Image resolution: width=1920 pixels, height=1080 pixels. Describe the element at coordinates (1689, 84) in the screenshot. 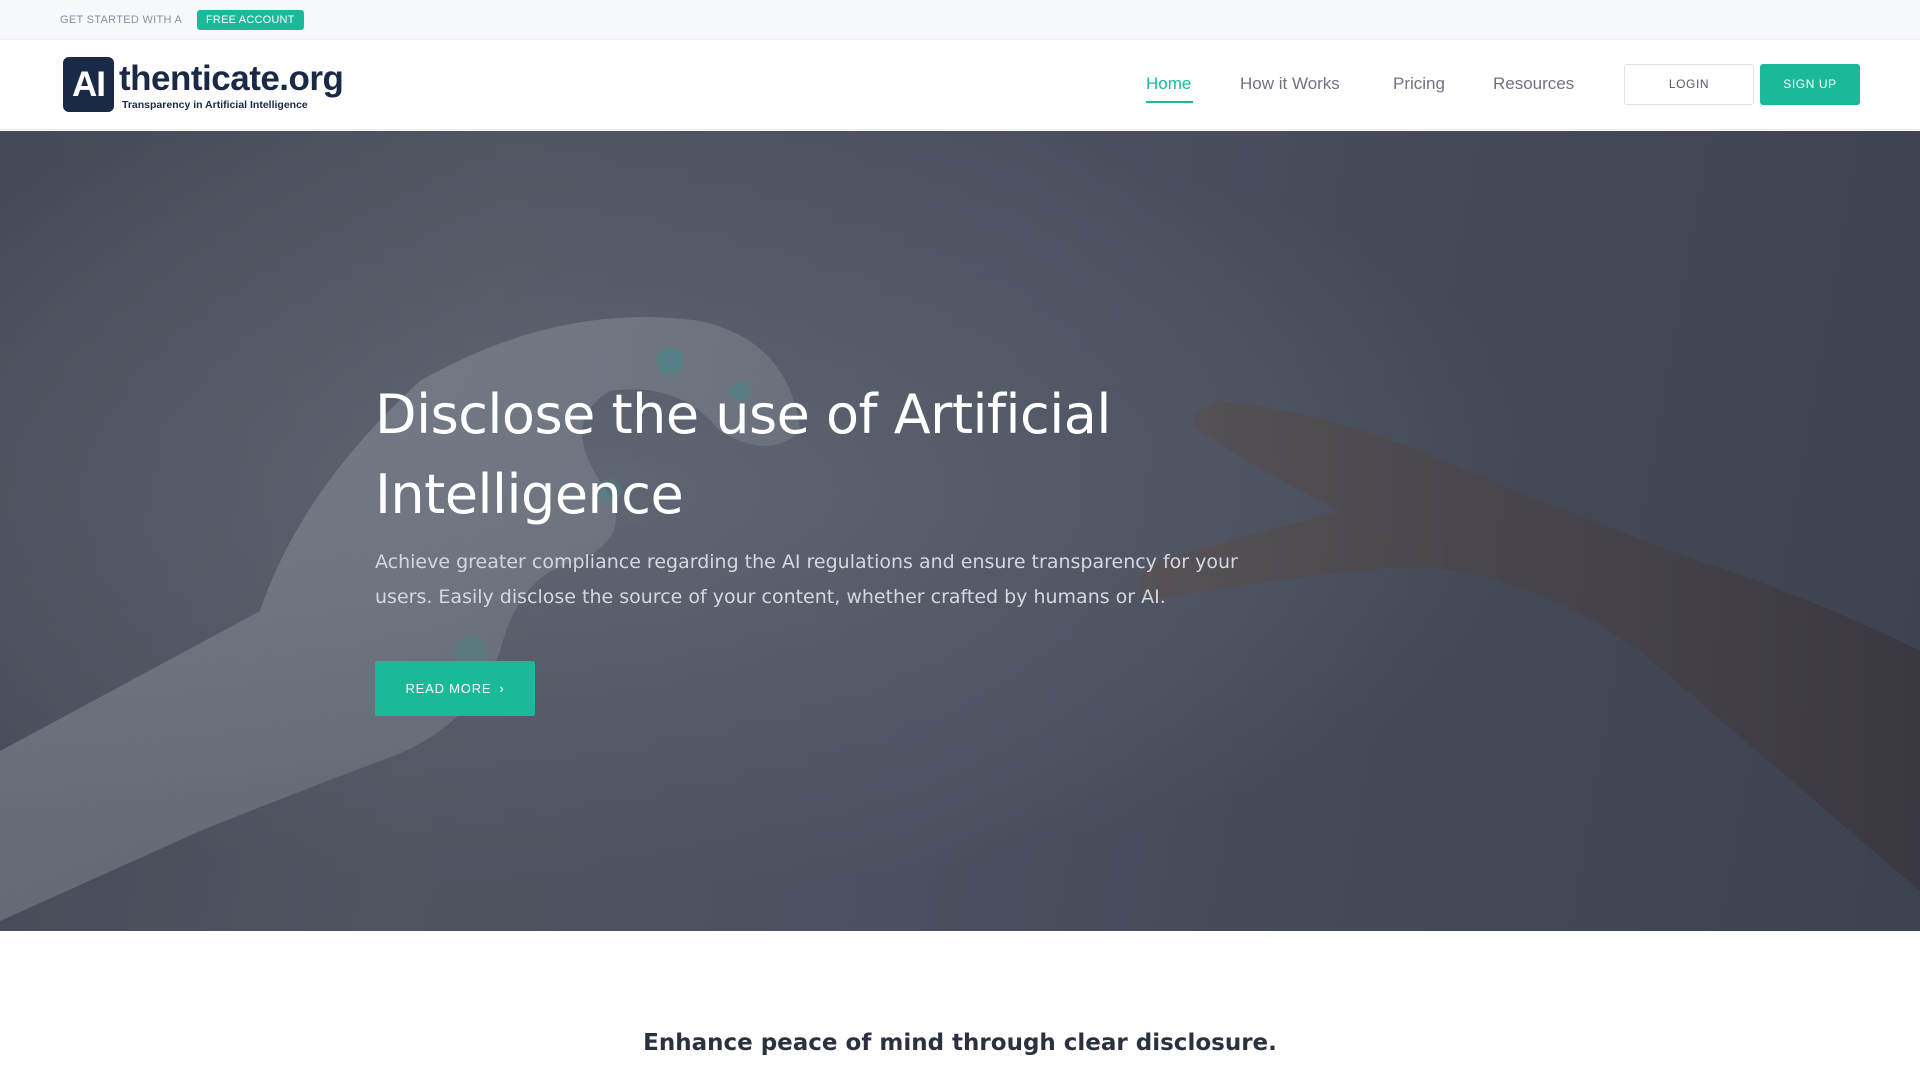

I see `login-button: LOGIN` at that location.